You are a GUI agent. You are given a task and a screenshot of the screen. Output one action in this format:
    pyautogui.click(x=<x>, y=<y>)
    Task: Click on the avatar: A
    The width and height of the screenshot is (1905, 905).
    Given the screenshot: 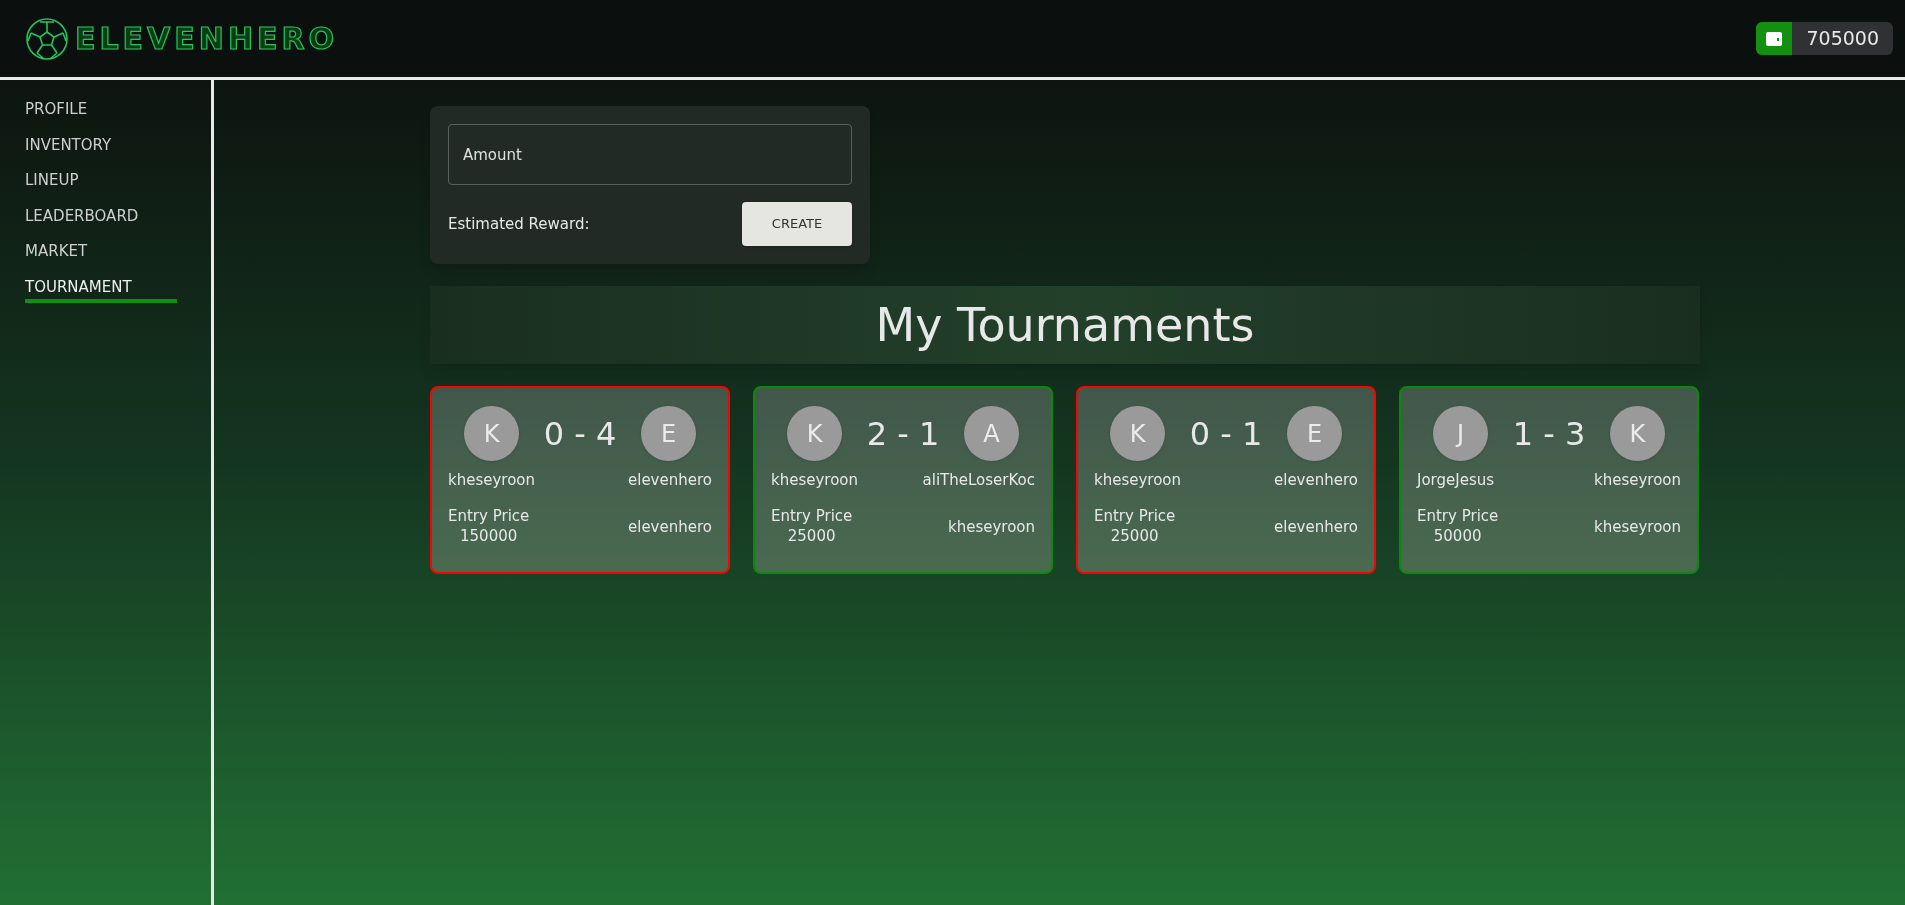 What is the action you would take?
    pyautogui.click(x=991, y=433)
    